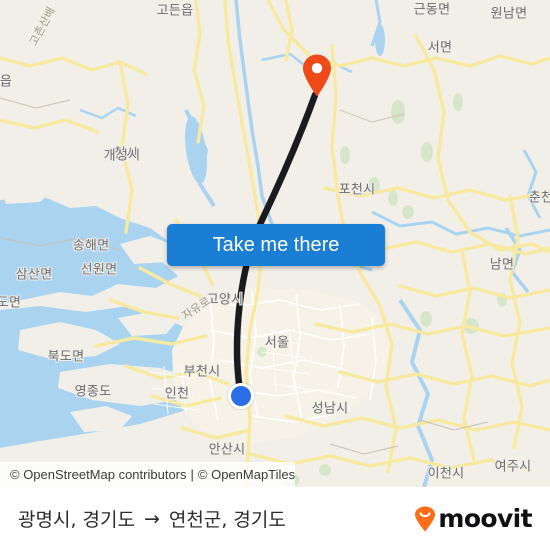 This screenshot has width=550, height=550. What do you see at coordinates (317, 75) in the screenshot?
I see `destination-pin-icon` at bounding box center [317, 75].